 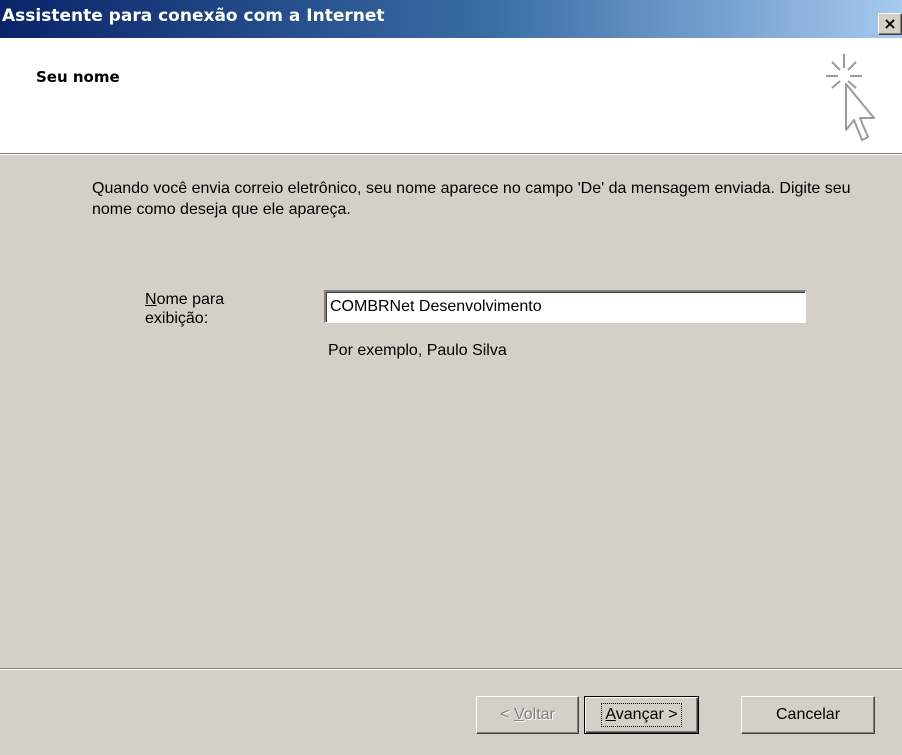 I want to click on display-name-label-text: ome para exibição:, so click(x=185, y=309).